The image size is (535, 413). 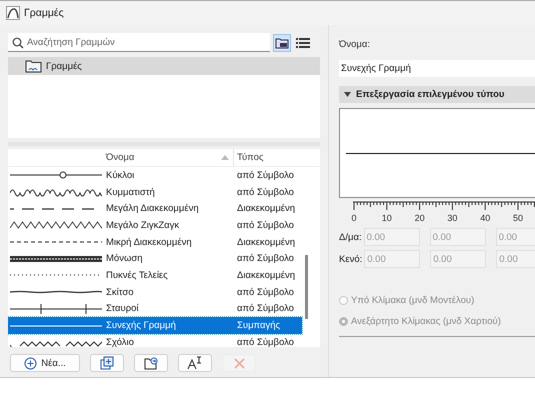 What do you see at coordinates (239, 363) in the screenshot?
I see `close-icon` at bounding box center [239, 363].